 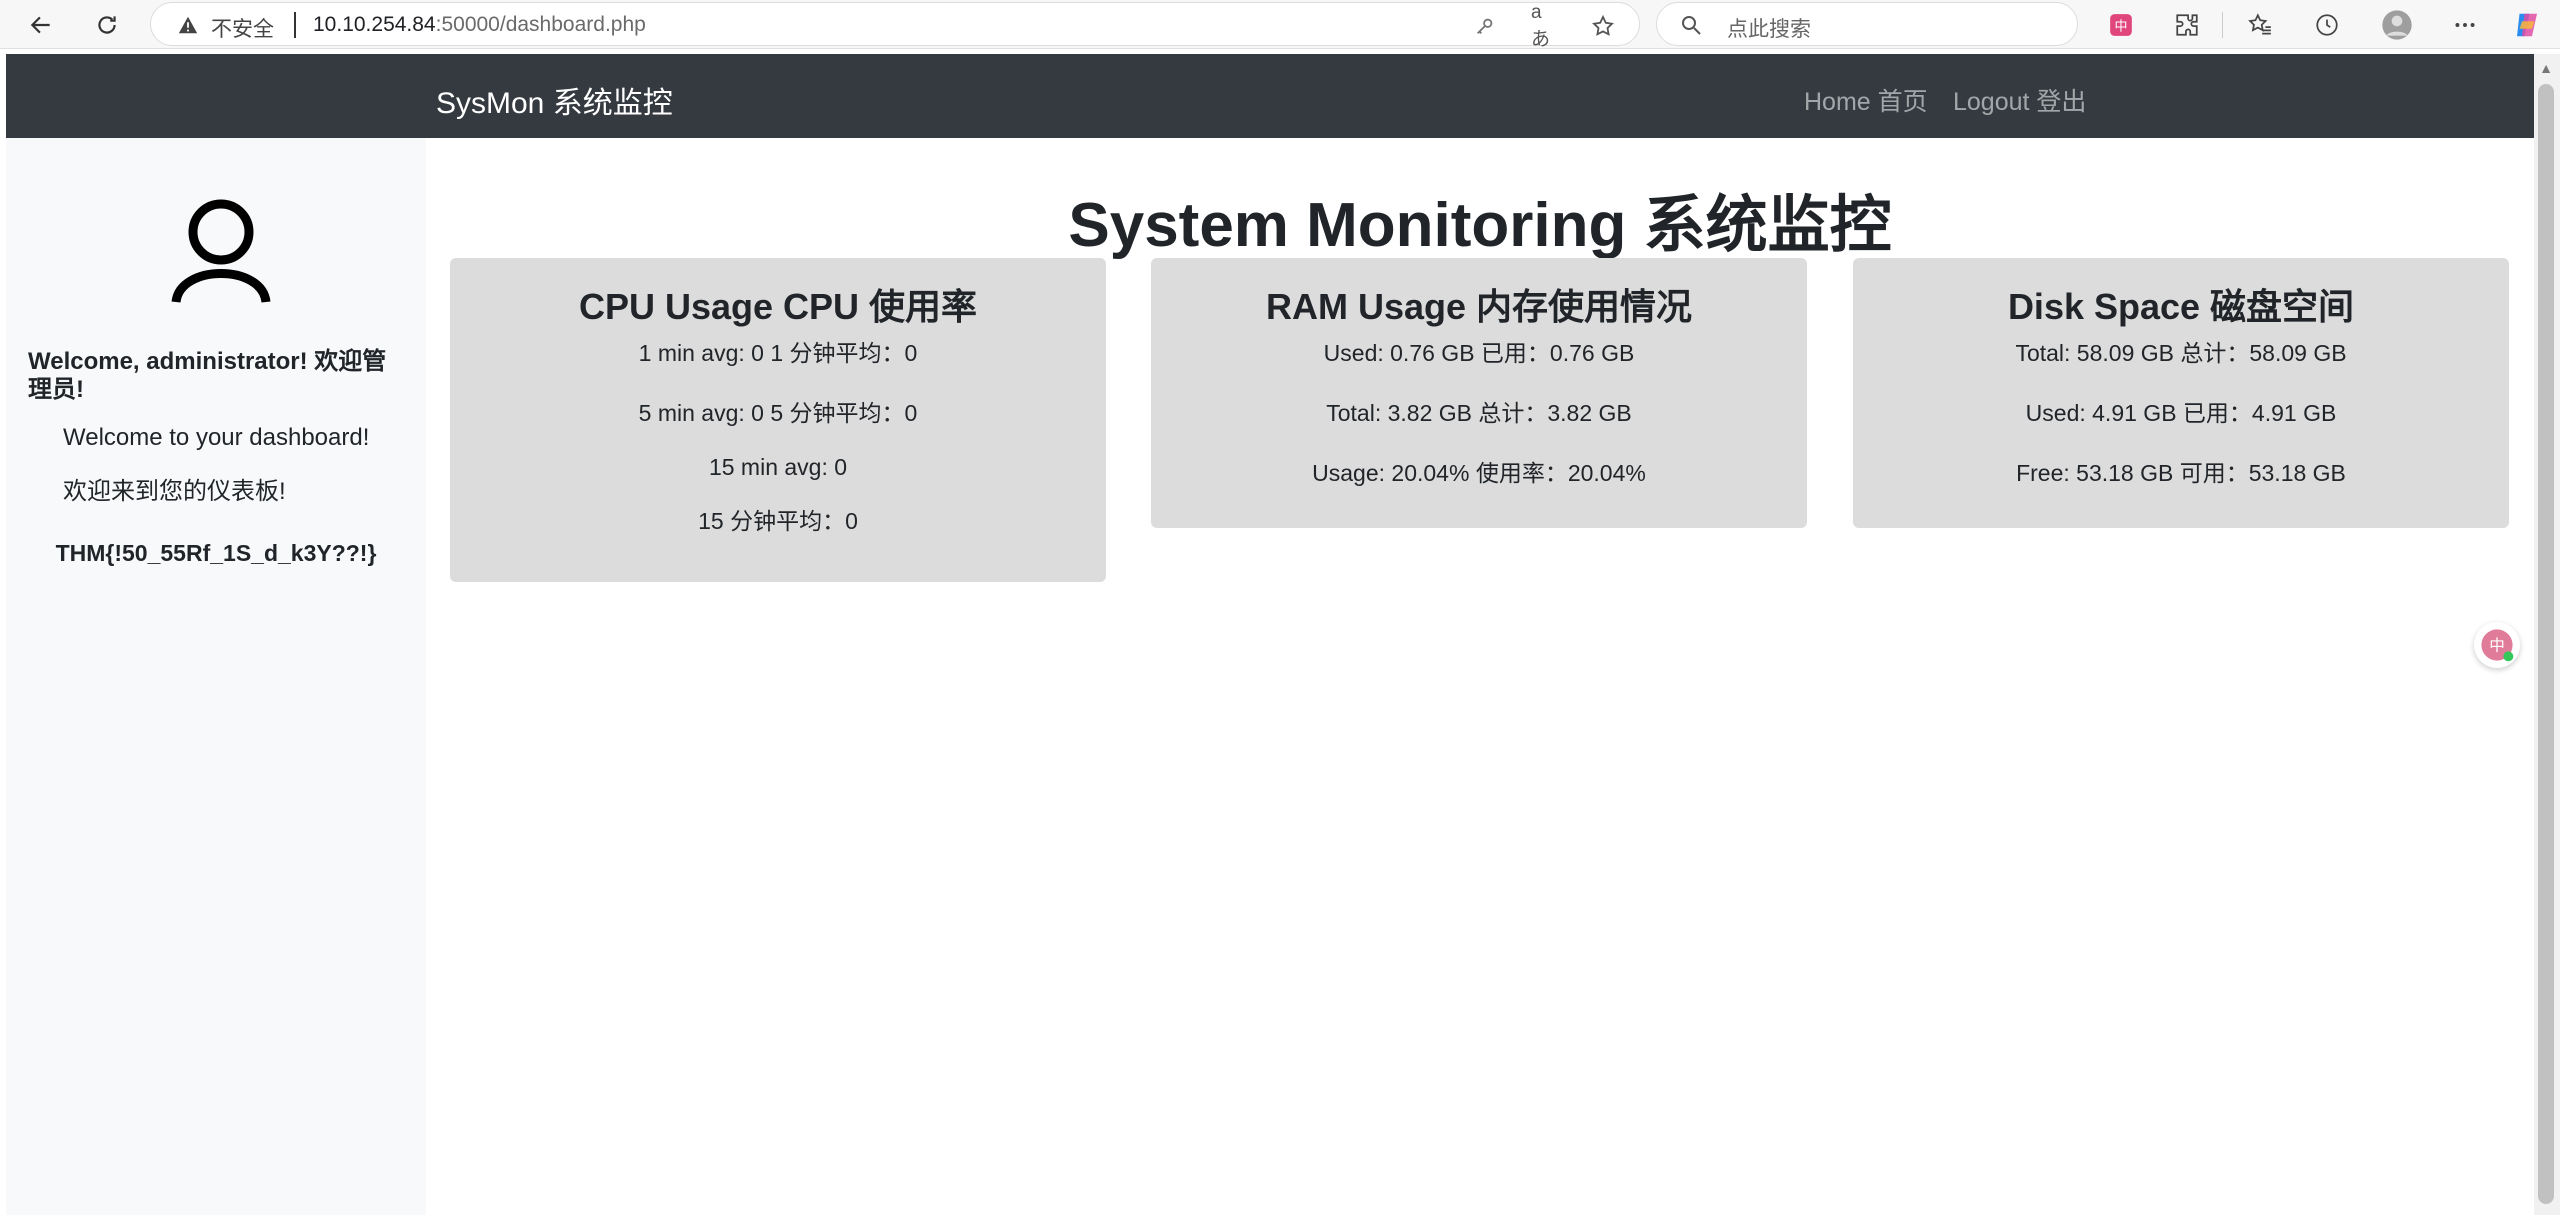 I want to click on warning-icon, so click(x=188, y=25).